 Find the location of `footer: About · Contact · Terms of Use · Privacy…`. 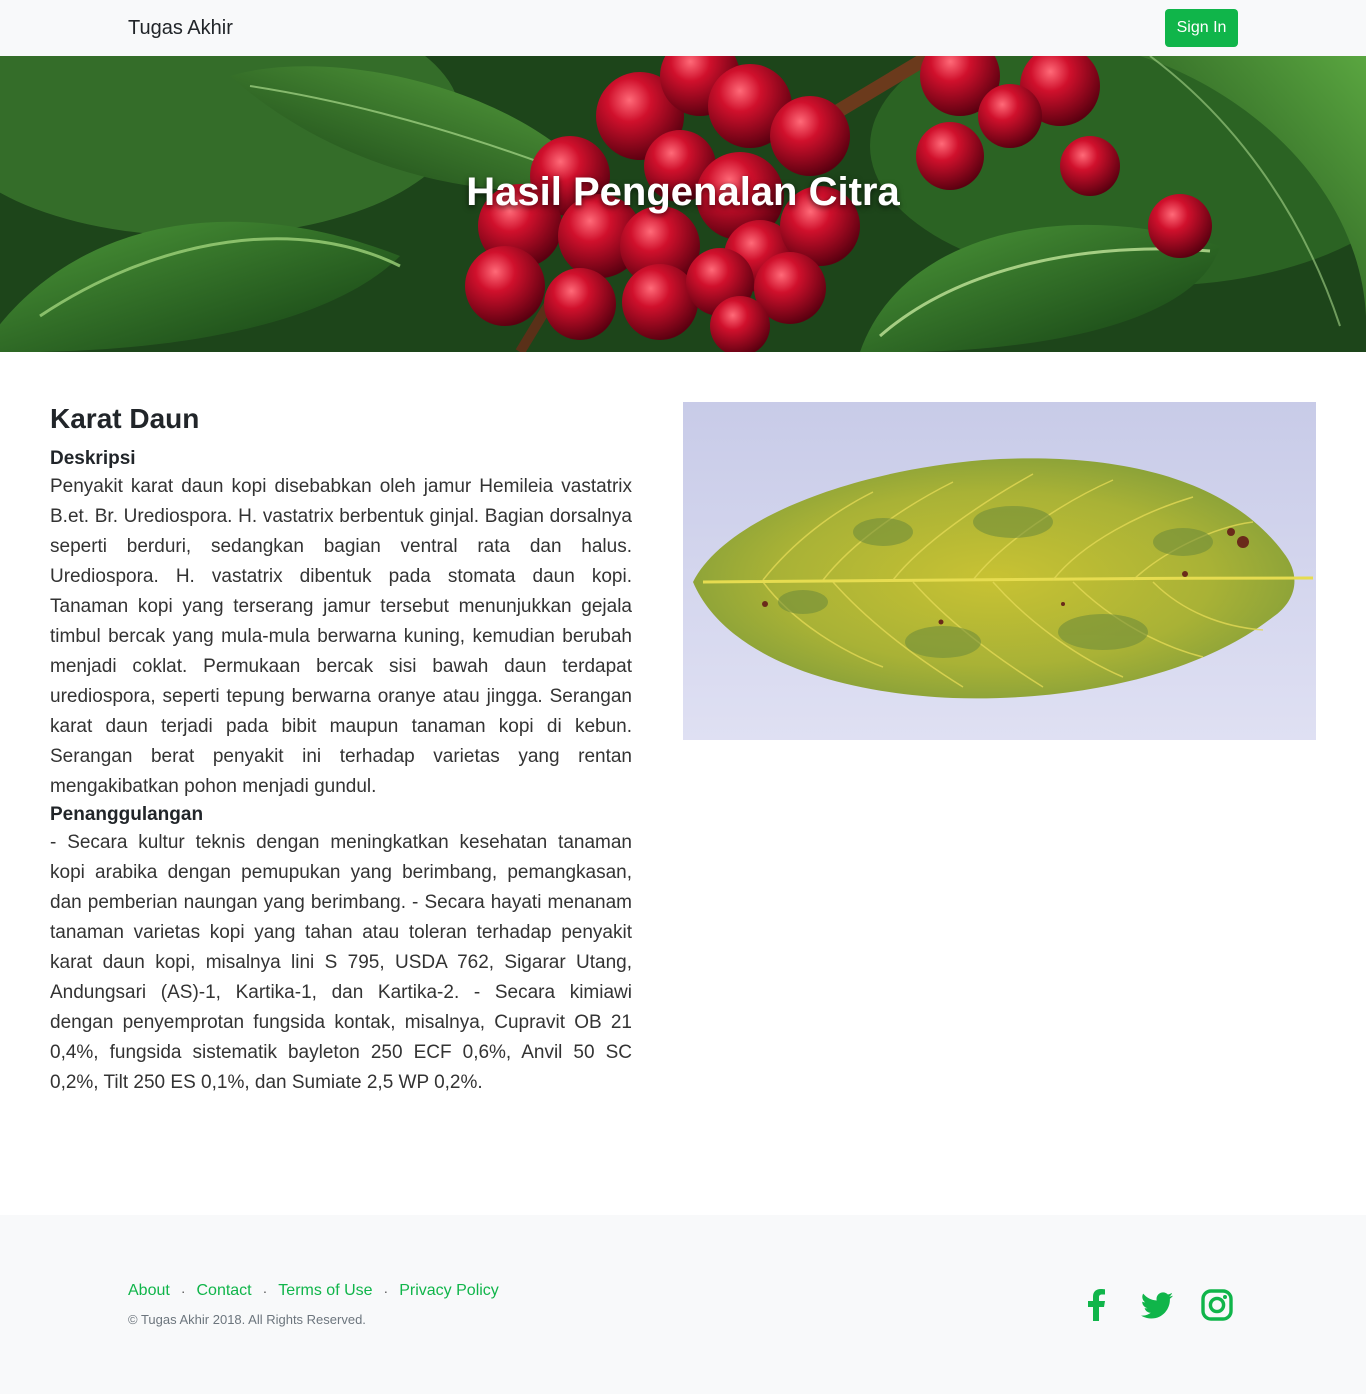

footer: About · Contact · Terms of Use · Privacy… is located at coordinates (683, 1304).